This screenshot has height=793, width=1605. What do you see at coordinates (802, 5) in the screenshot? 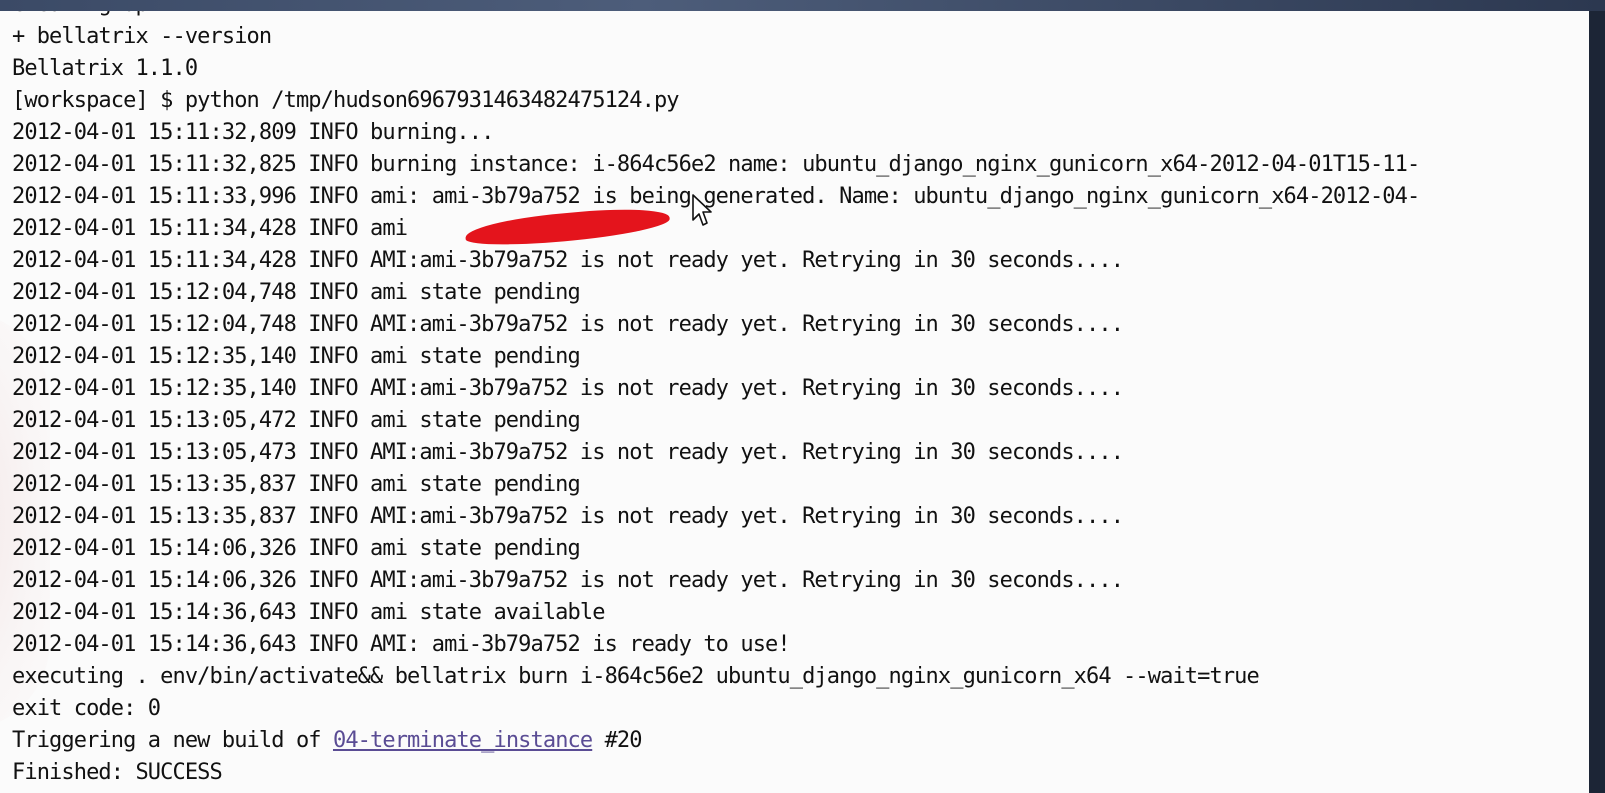
I see `window-top-bar` at bounding box center [802, 5].